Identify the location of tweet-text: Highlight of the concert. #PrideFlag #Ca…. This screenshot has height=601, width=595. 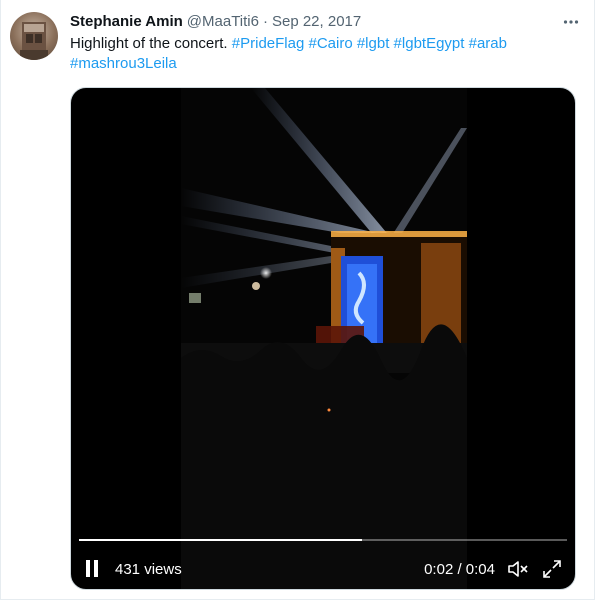
(300, 54).